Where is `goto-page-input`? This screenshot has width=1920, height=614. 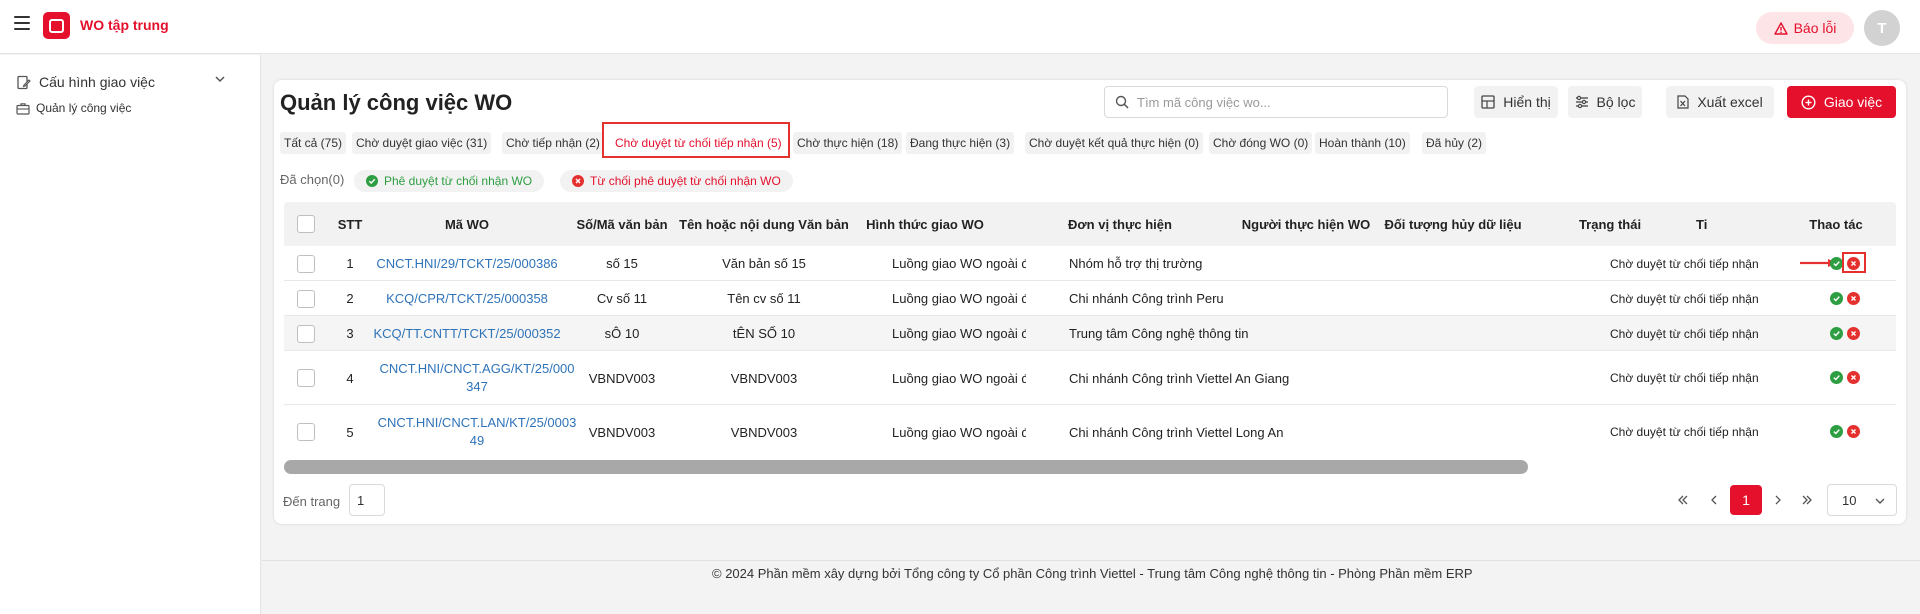 goto-page-input is located at coordinates (367, 500).